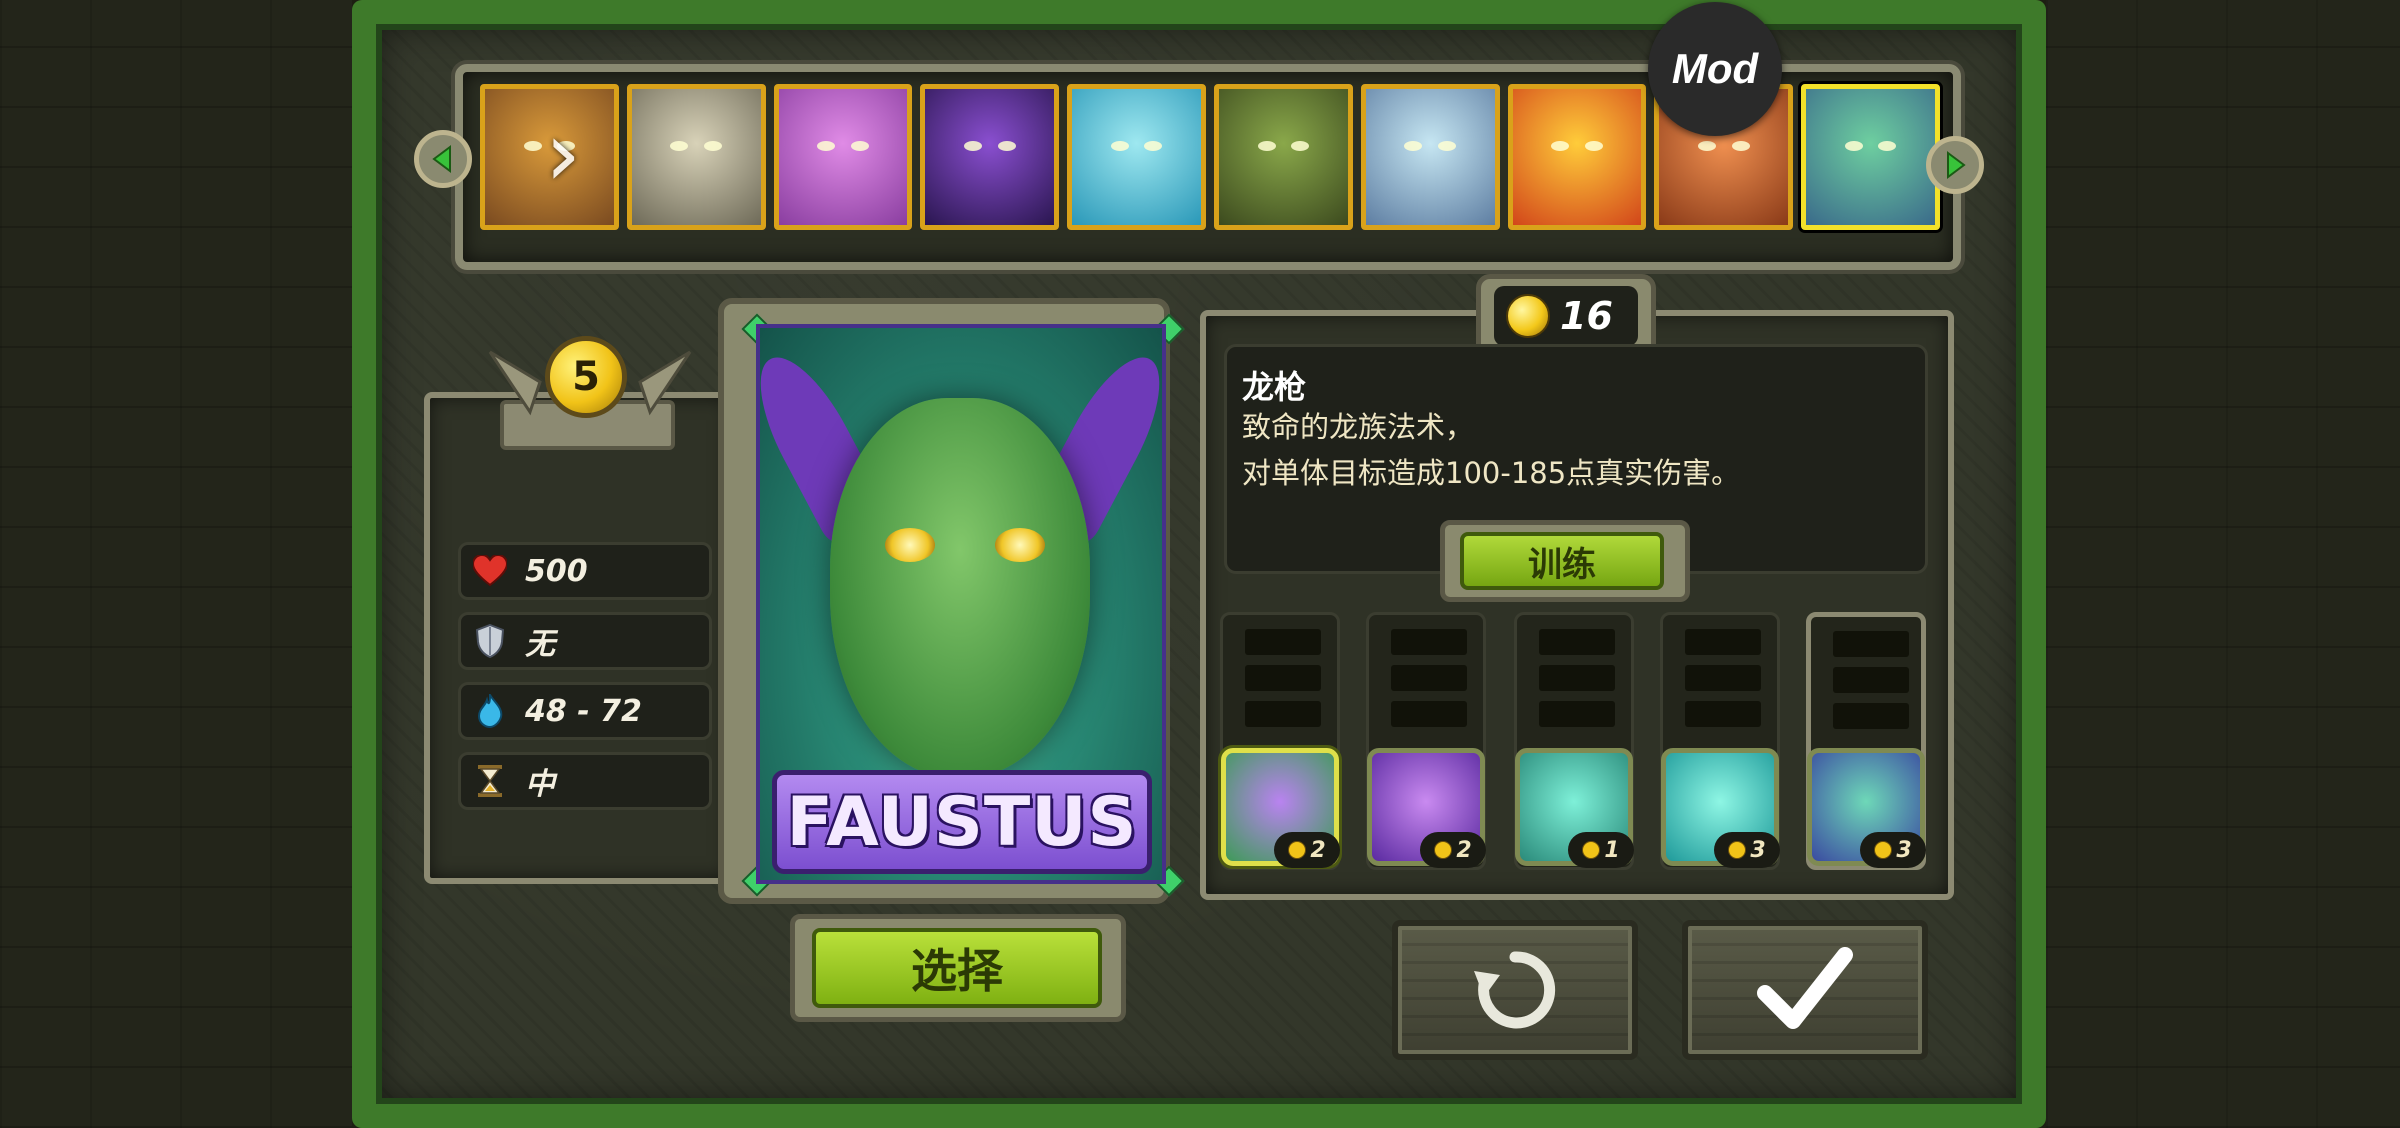 This screenshot has height=1128, width=2400. I want to click on train-skill-button: 训练, so click(1562, 561).